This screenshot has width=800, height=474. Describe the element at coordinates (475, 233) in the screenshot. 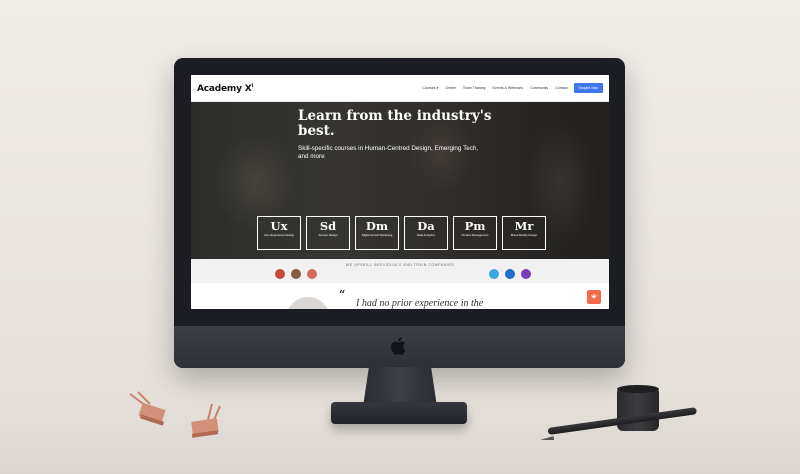

I see `course-tile-pm: Pm Product Management` at that location.